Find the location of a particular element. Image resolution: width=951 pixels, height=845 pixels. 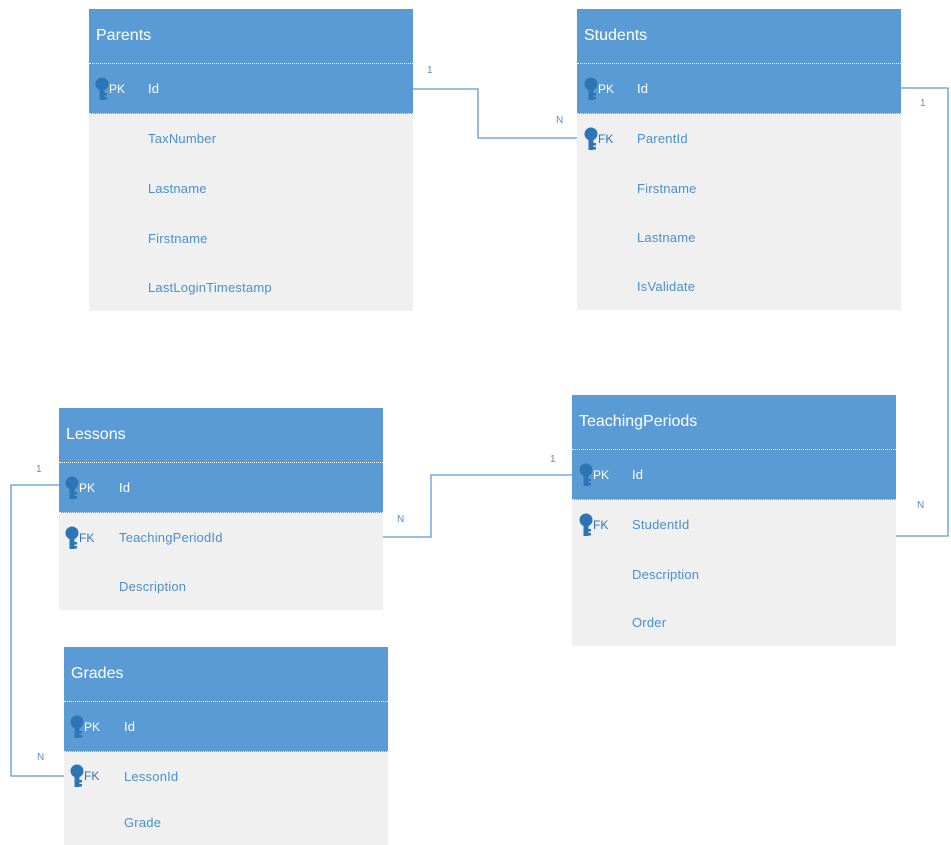

entity-title: Students is located at coordinates (739, 36).